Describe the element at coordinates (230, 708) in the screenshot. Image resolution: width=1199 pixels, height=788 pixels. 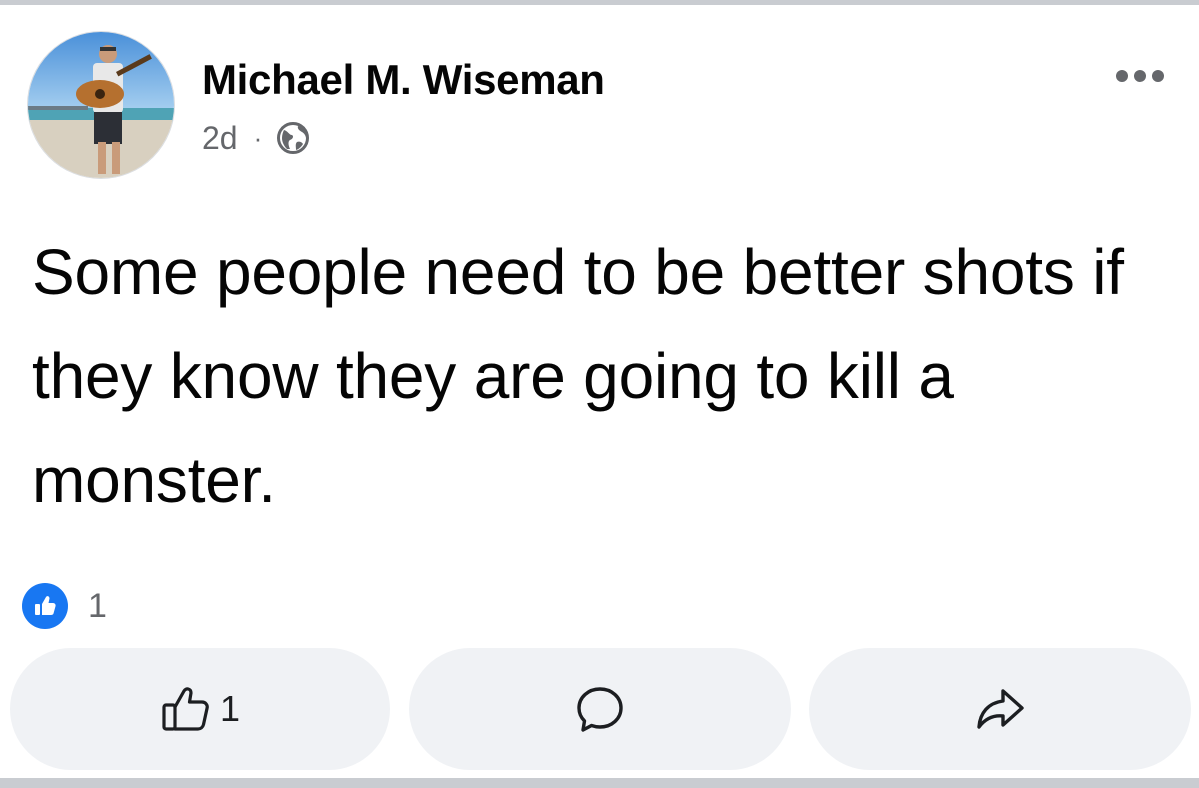
I see `like-count: 1` at that location.